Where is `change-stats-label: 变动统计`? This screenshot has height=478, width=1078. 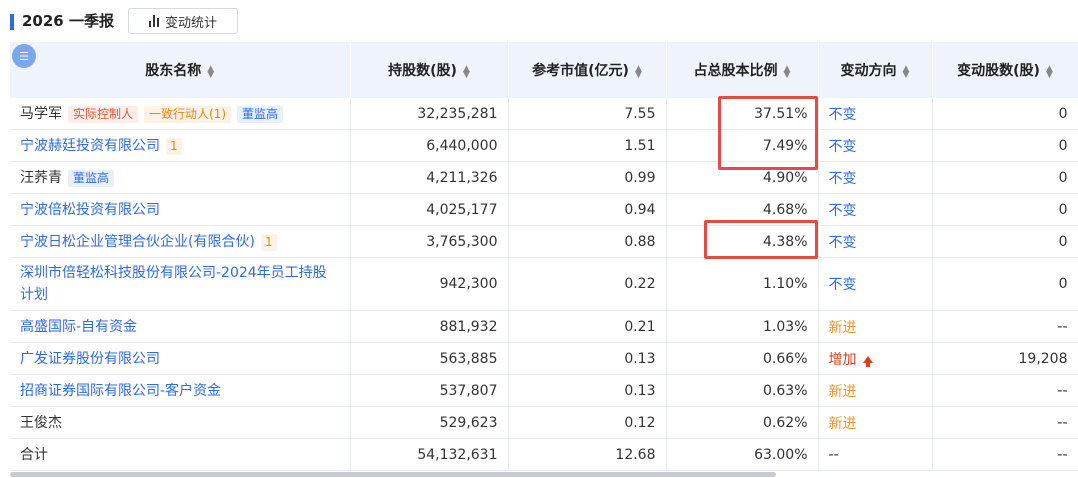
change-stats-label: 变动统计 is located at coordinates (190, 23).